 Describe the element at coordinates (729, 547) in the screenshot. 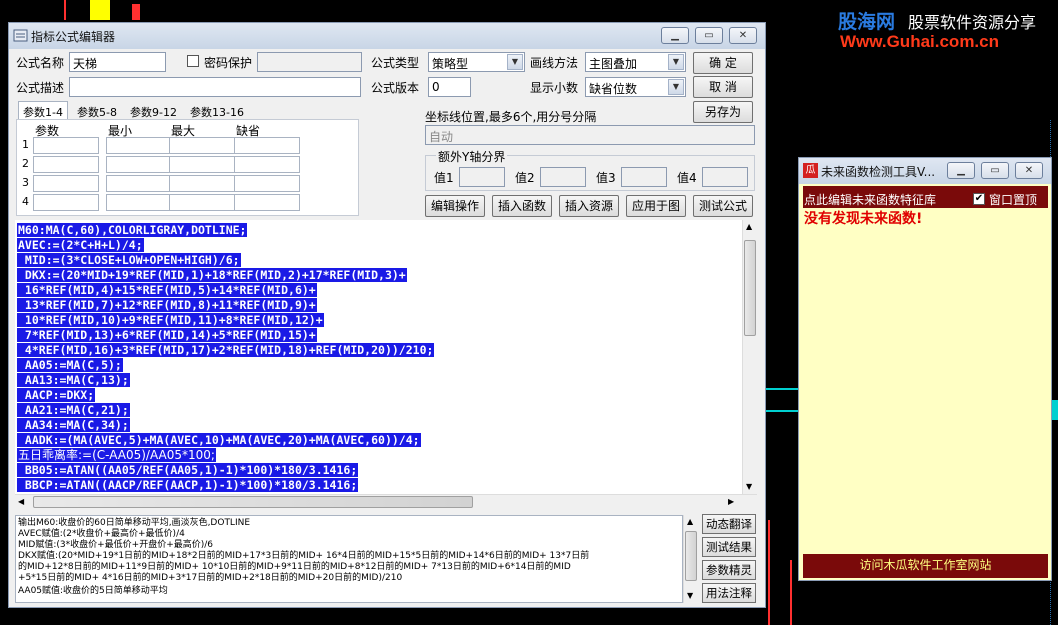

I see `test-results-button: 测试结果` at that location.